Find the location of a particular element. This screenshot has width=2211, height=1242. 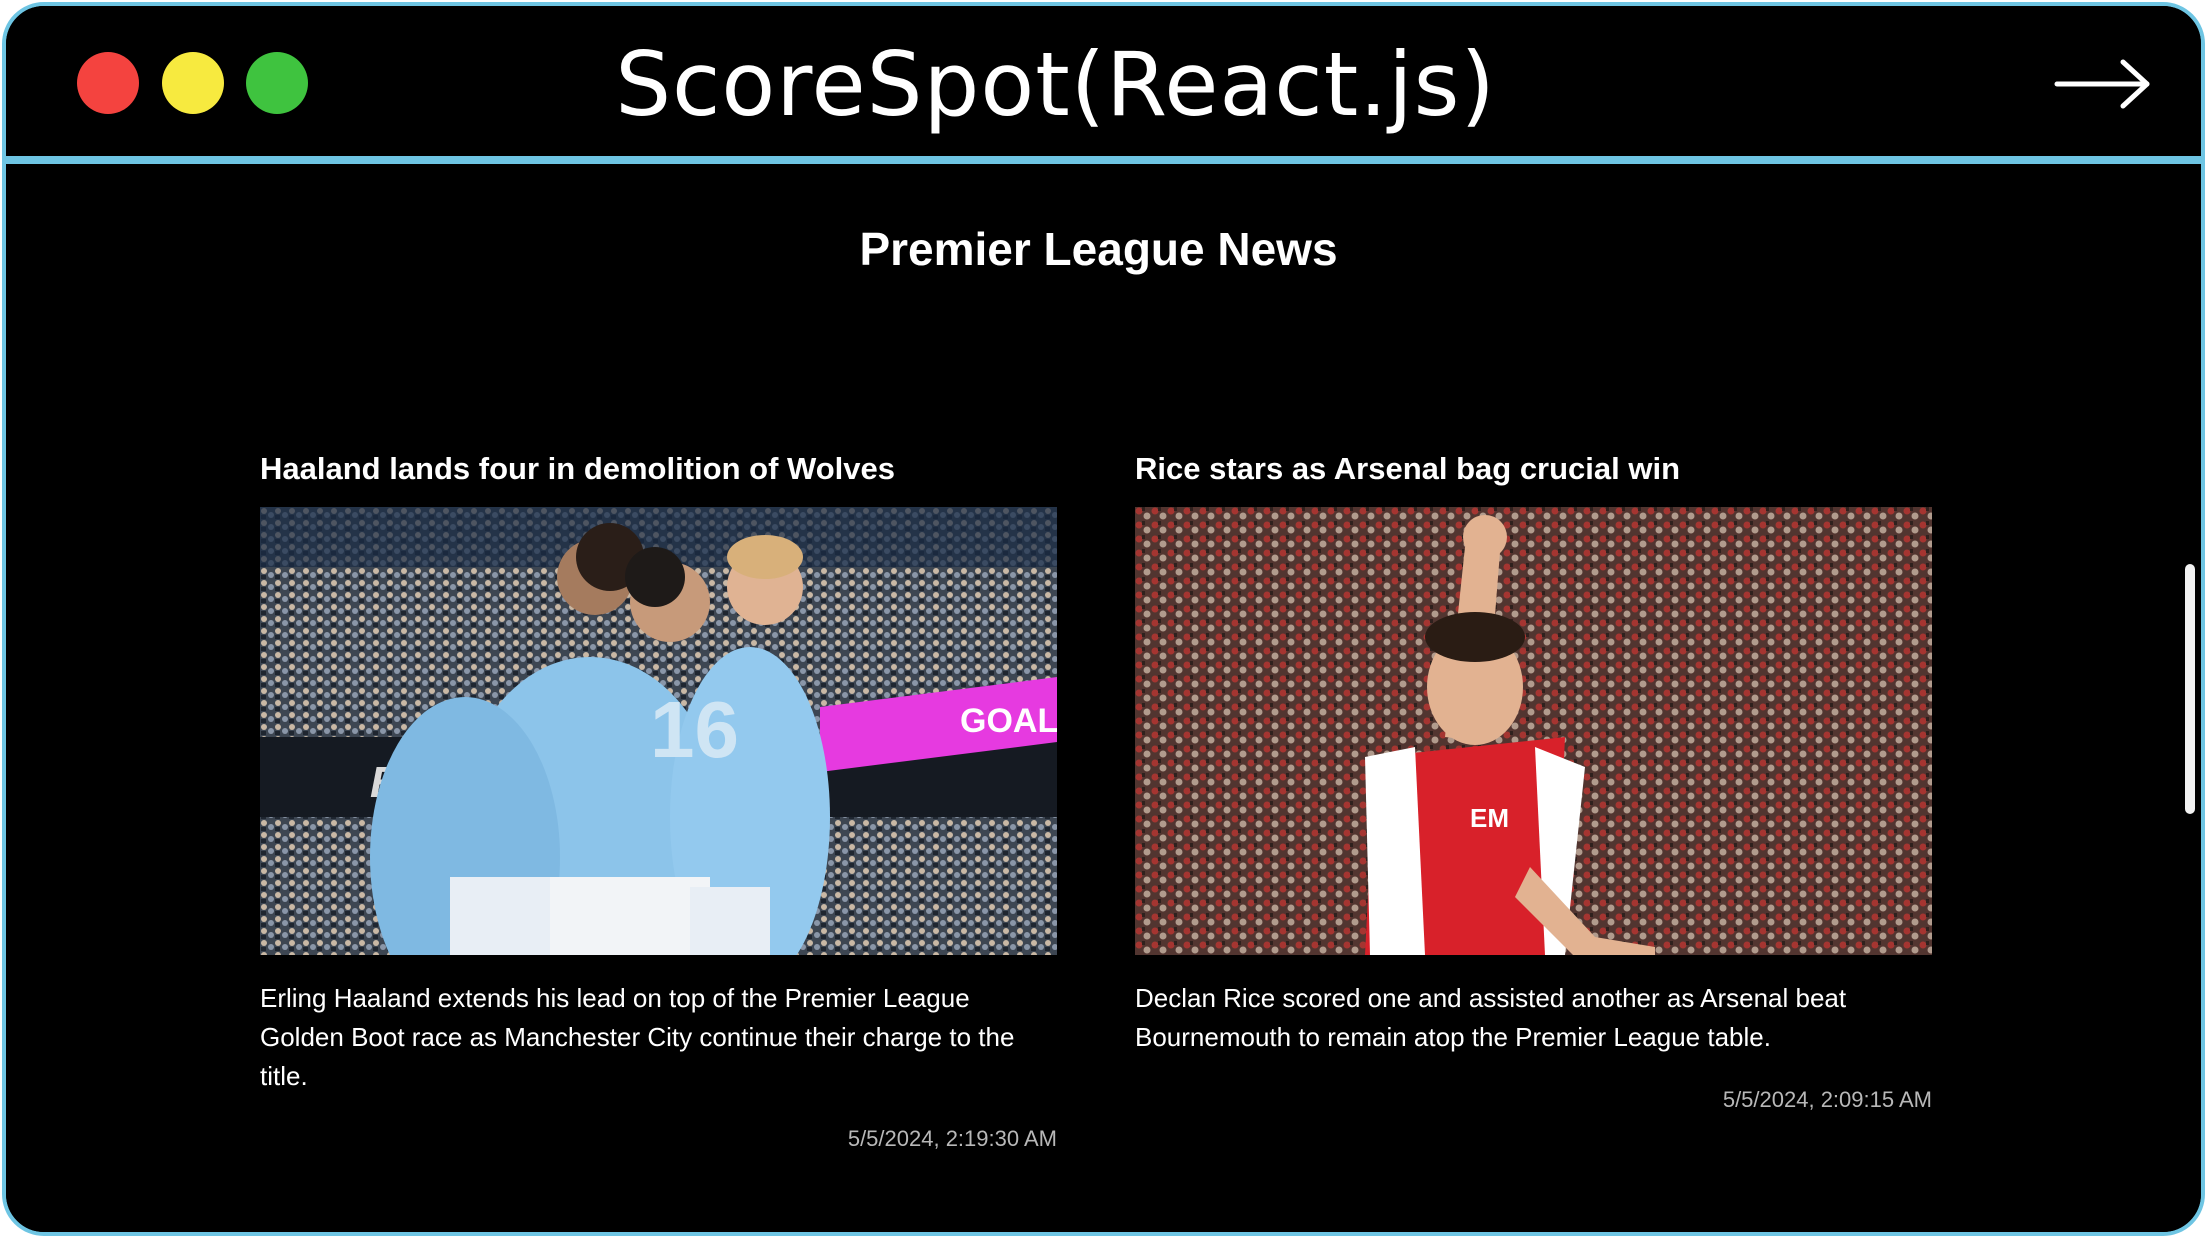

news-card-timestamp: 5/5/2024, 2:09:15 AM is located at coordinates (1827, 1099).